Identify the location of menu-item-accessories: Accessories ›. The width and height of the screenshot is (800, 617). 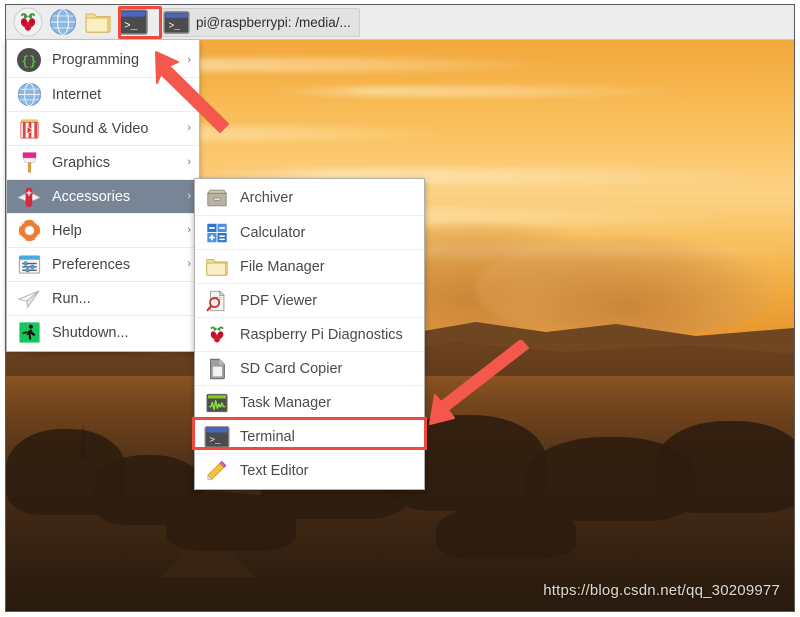
(103, 196).